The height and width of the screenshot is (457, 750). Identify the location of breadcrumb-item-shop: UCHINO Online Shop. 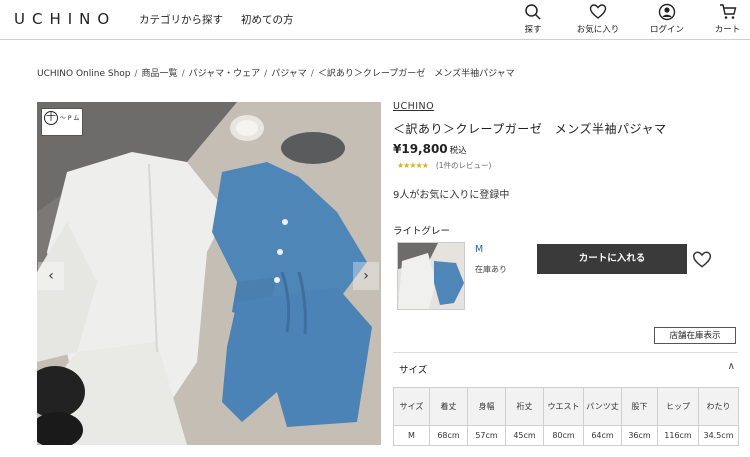
(84, 74).